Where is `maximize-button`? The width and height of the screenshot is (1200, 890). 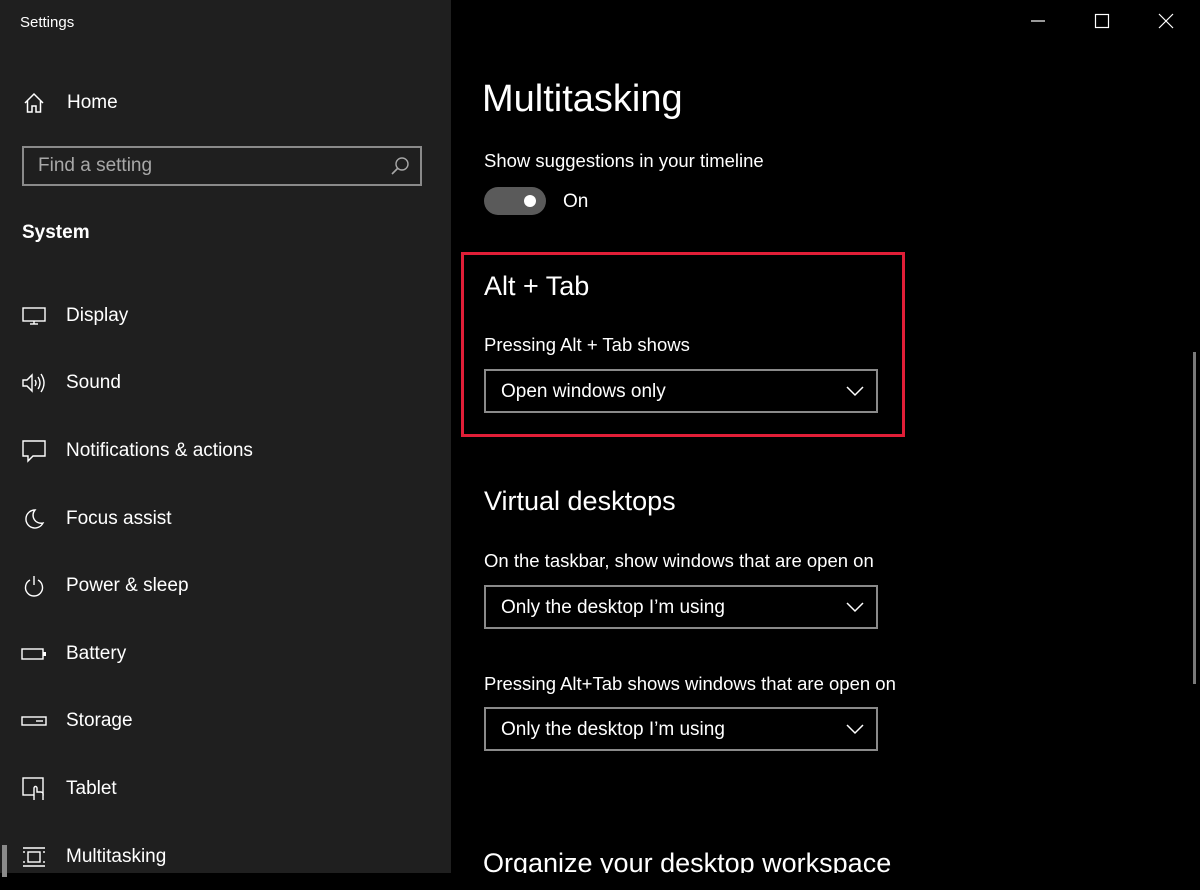 maximize-button is located at coordinates (1102, 23).